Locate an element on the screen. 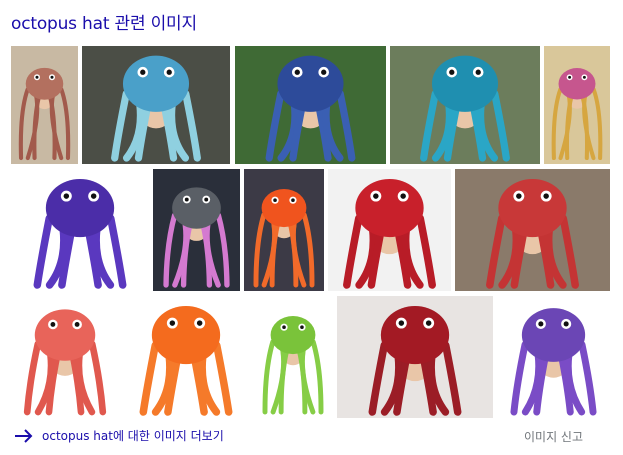 The image size is (623, 455). section-title: octopus hat 관련 이미지 is located at coordinates (104, 21).